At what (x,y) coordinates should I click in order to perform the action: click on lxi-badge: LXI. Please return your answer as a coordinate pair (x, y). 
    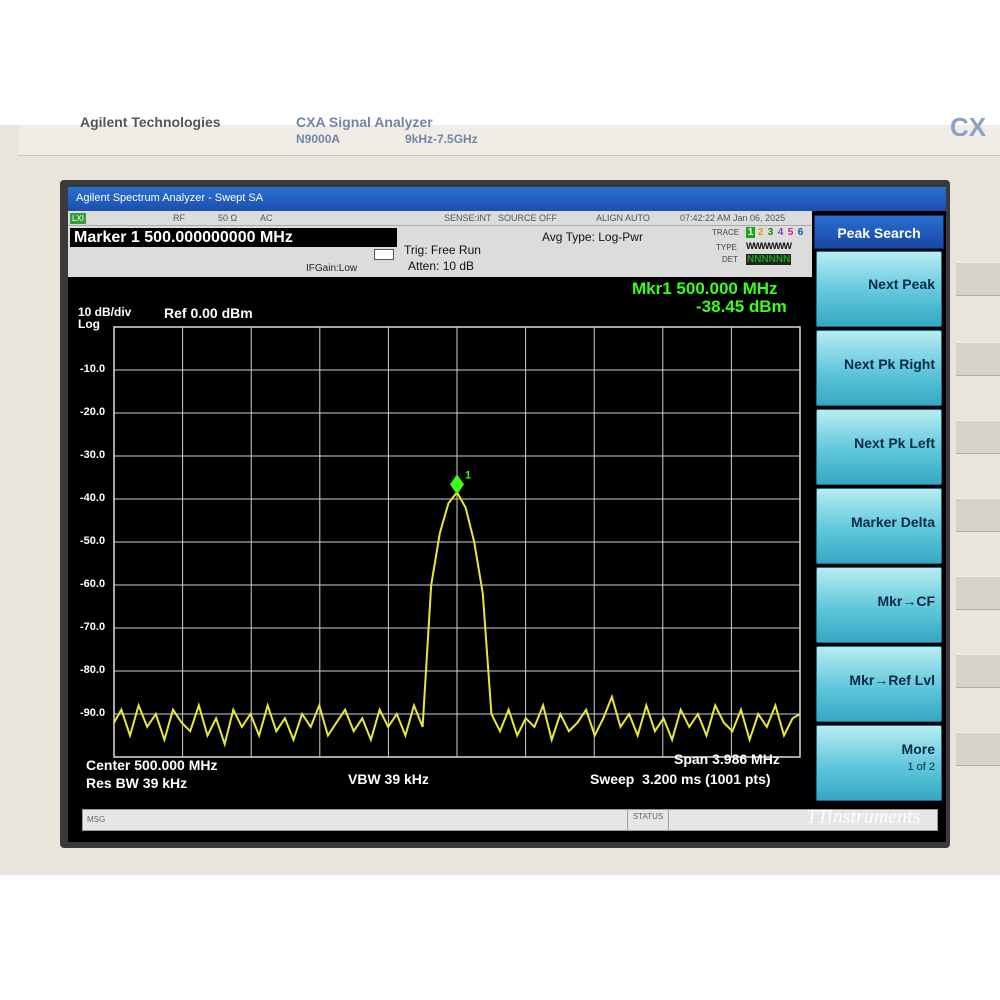
    Looking at the image, I should click on (78, 218).